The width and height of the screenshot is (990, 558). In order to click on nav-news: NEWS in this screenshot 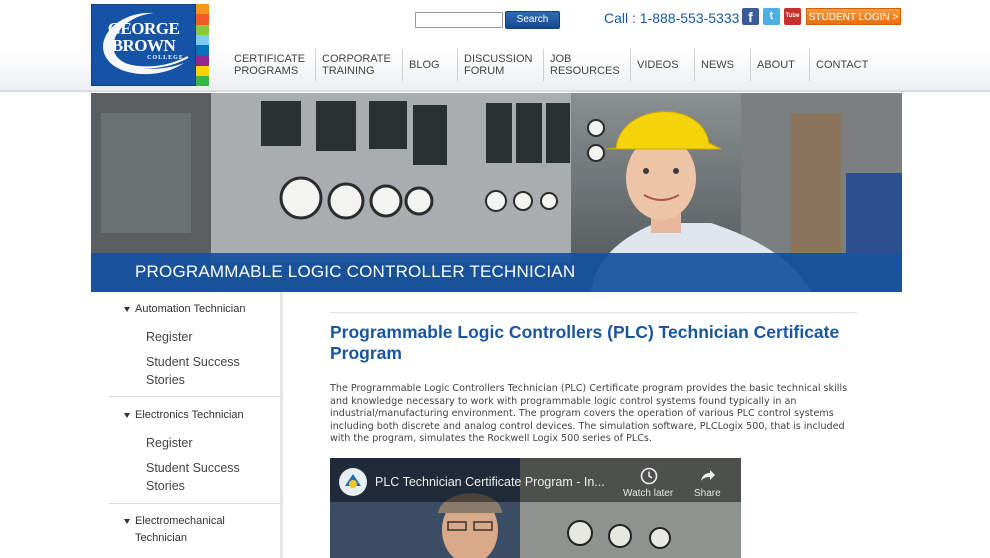, I will do `click(722, 65)`.